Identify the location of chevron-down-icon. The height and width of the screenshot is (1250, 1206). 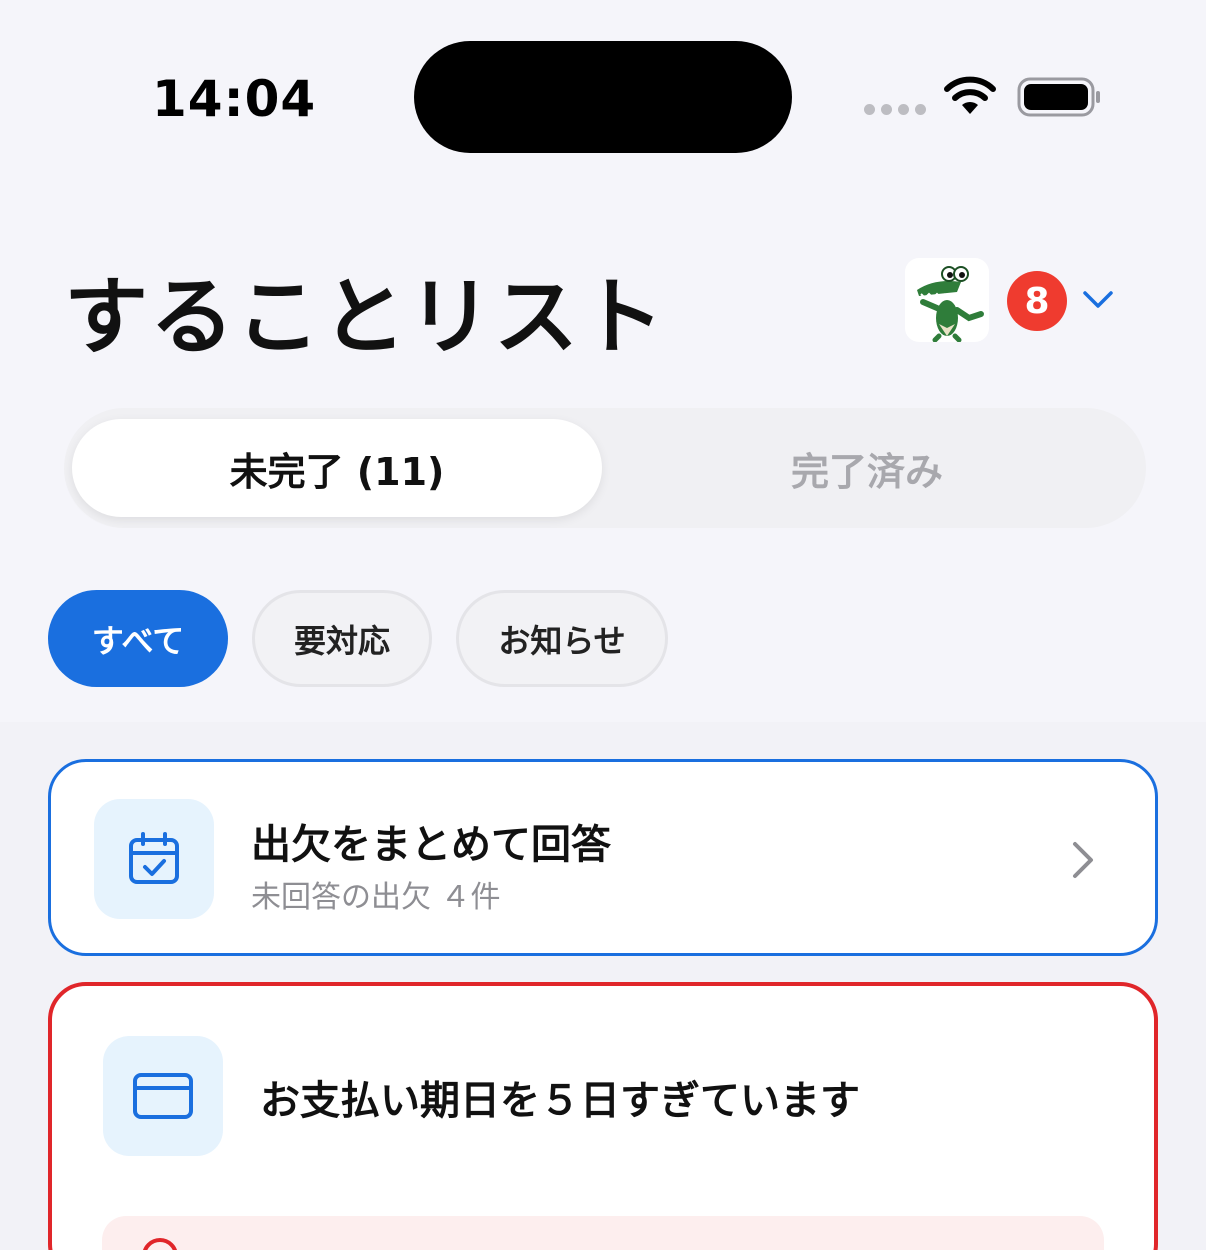
(1098, 299).